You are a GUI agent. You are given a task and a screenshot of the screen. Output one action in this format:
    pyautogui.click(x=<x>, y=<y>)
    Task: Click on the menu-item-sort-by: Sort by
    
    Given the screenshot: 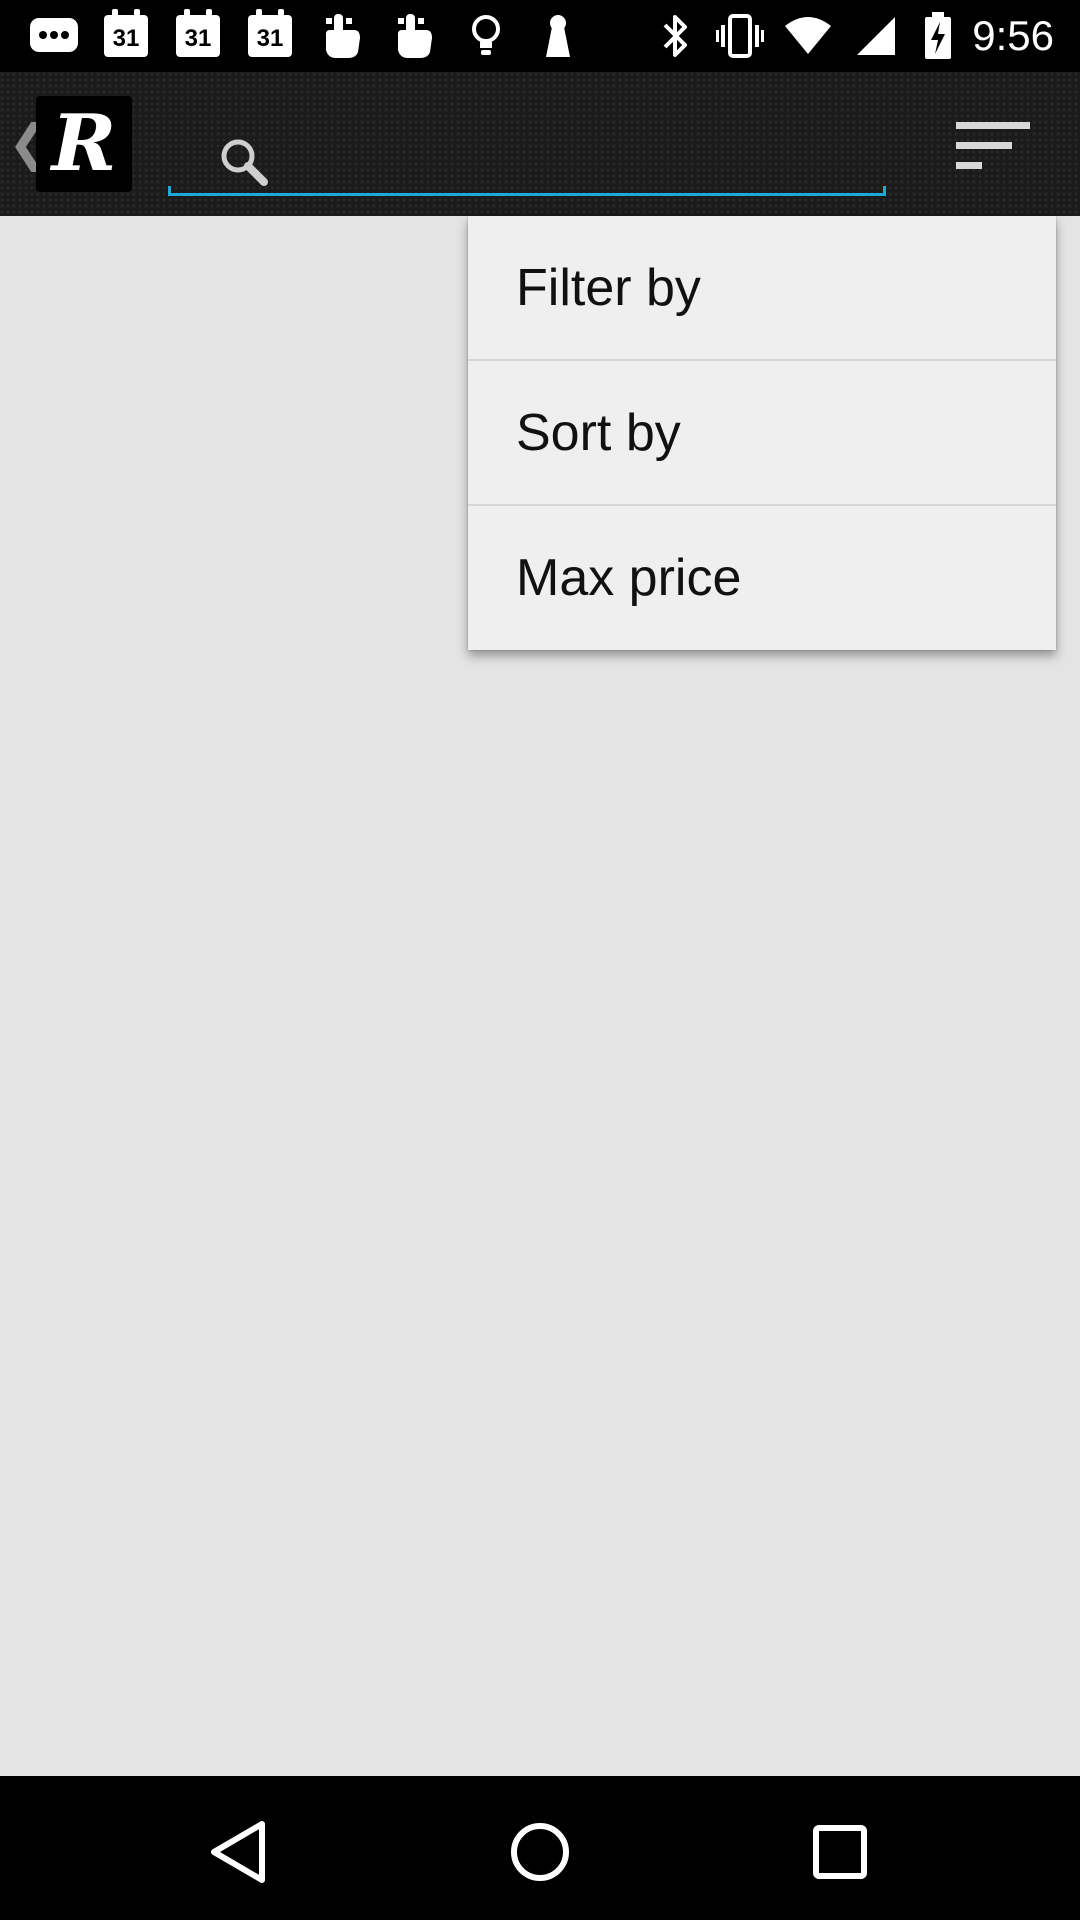 What is the action you would take?
    pyautogui.click(x=762, y=433)
    